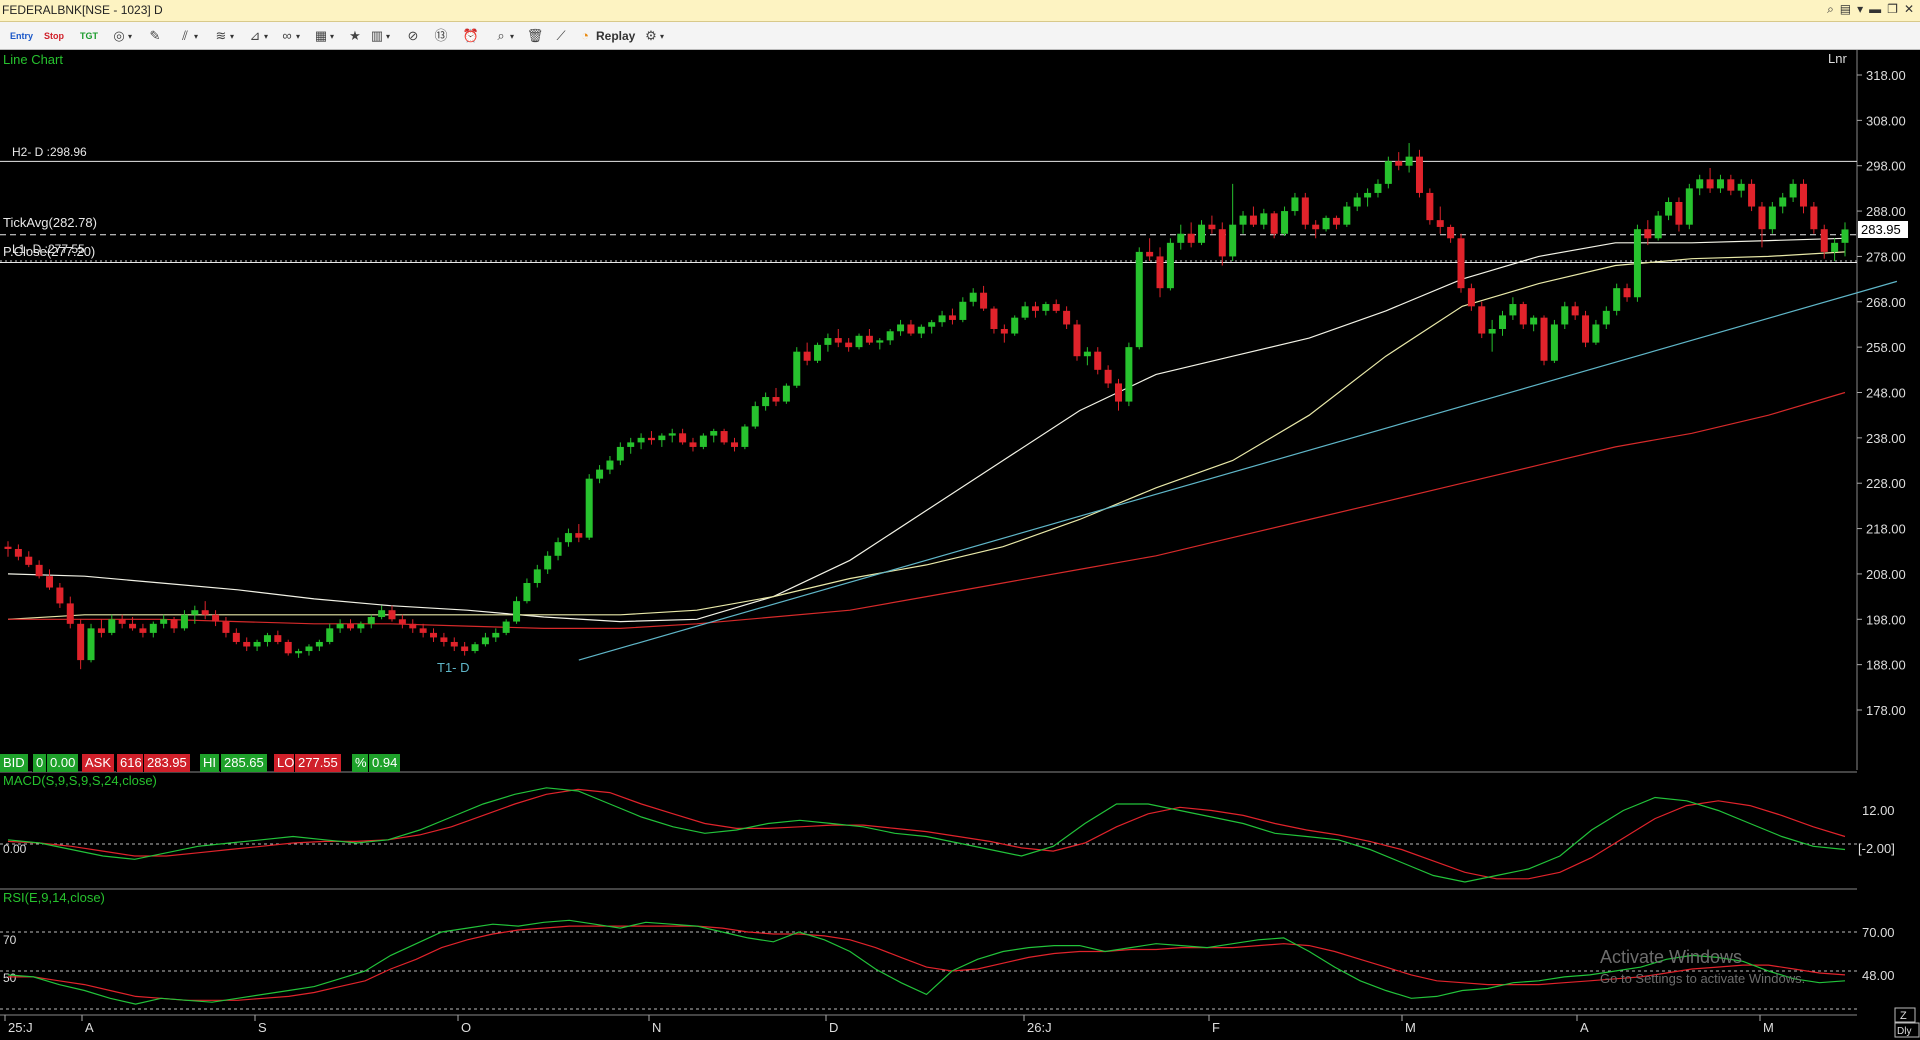 Image resolution: width=1920 pixels, height=1040 pixels. What do you see at coordinates (927, 963) in the screenshot?
I see `rsi-signal-line` at bounding box center [927, 963].